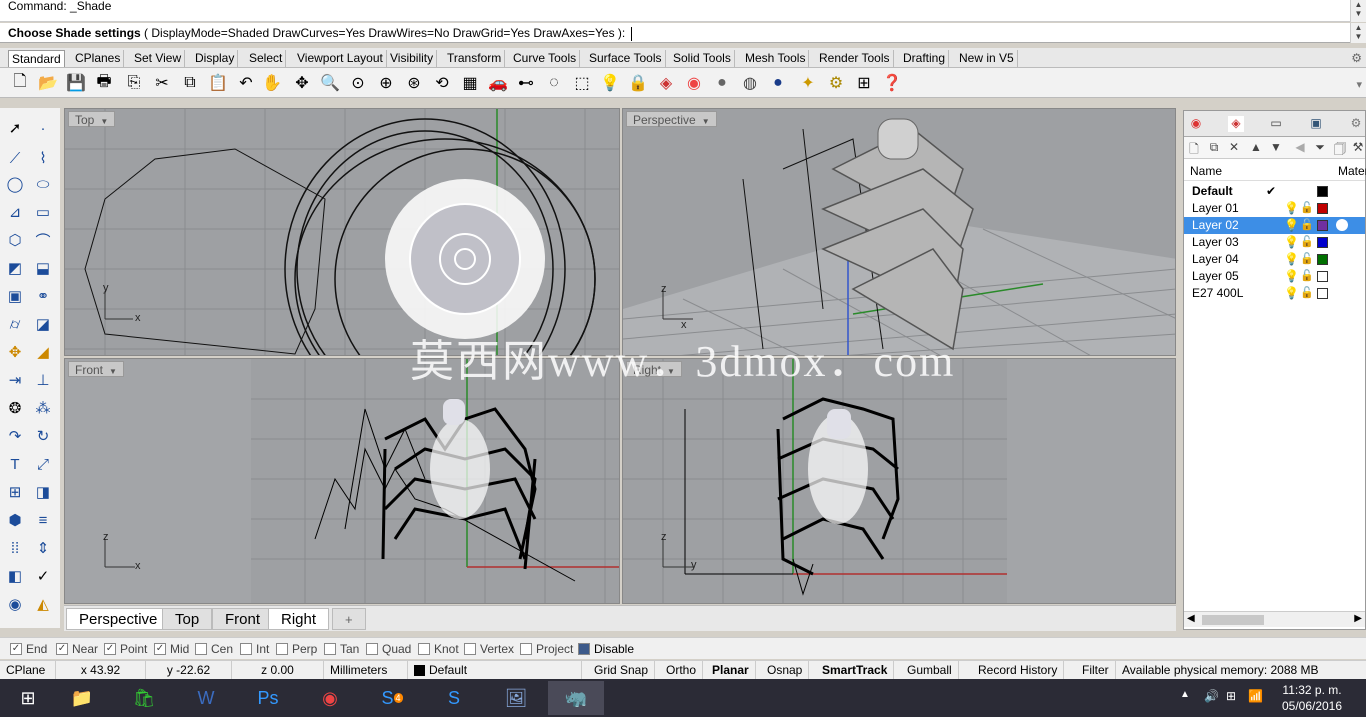 This screenshot has width=1366, height=717. Describe the element at coordinates (349, 619) in the screenshot. I see `add-viewport-tab-button: +` at that location.